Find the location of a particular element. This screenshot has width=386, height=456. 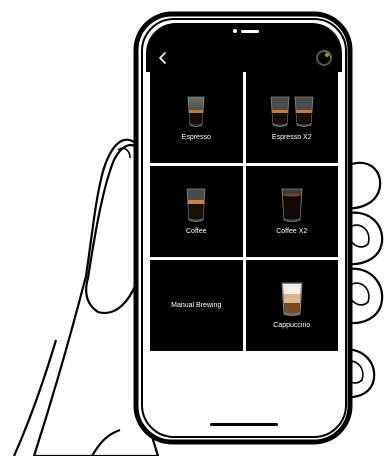

tile-label: Cappuccino is located at coordinates (292, 325).